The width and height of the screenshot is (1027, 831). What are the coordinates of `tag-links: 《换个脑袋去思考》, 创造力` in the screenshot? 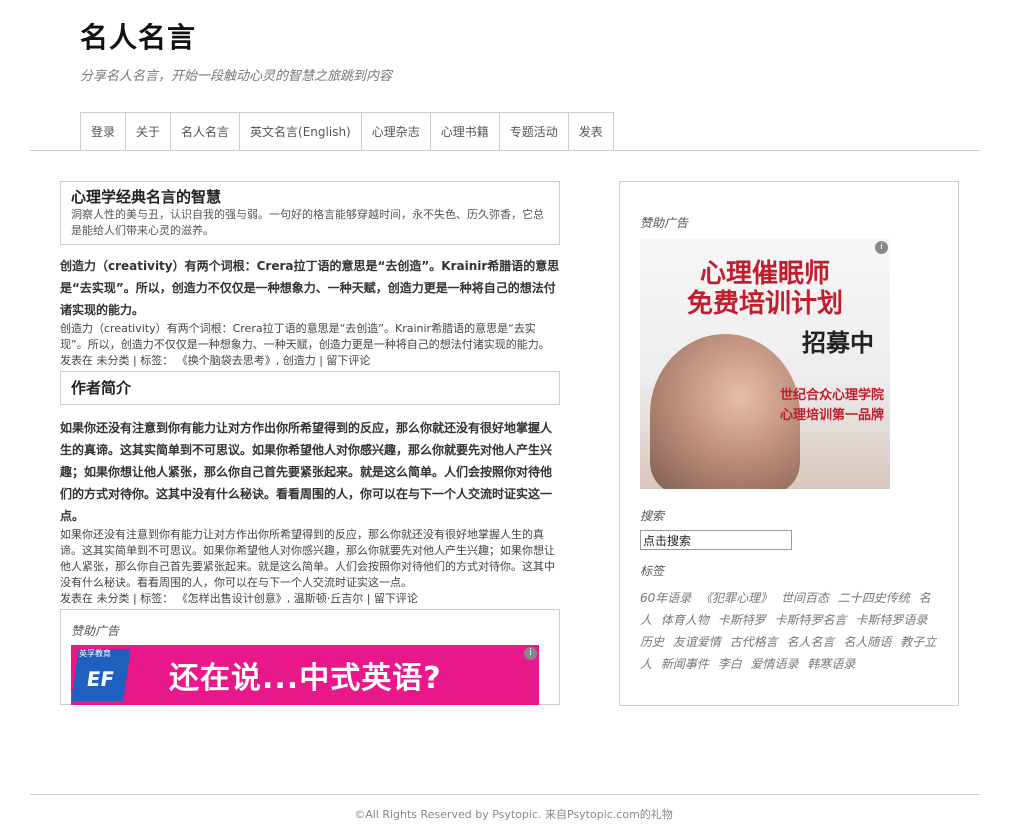 It's located at (246, 360).